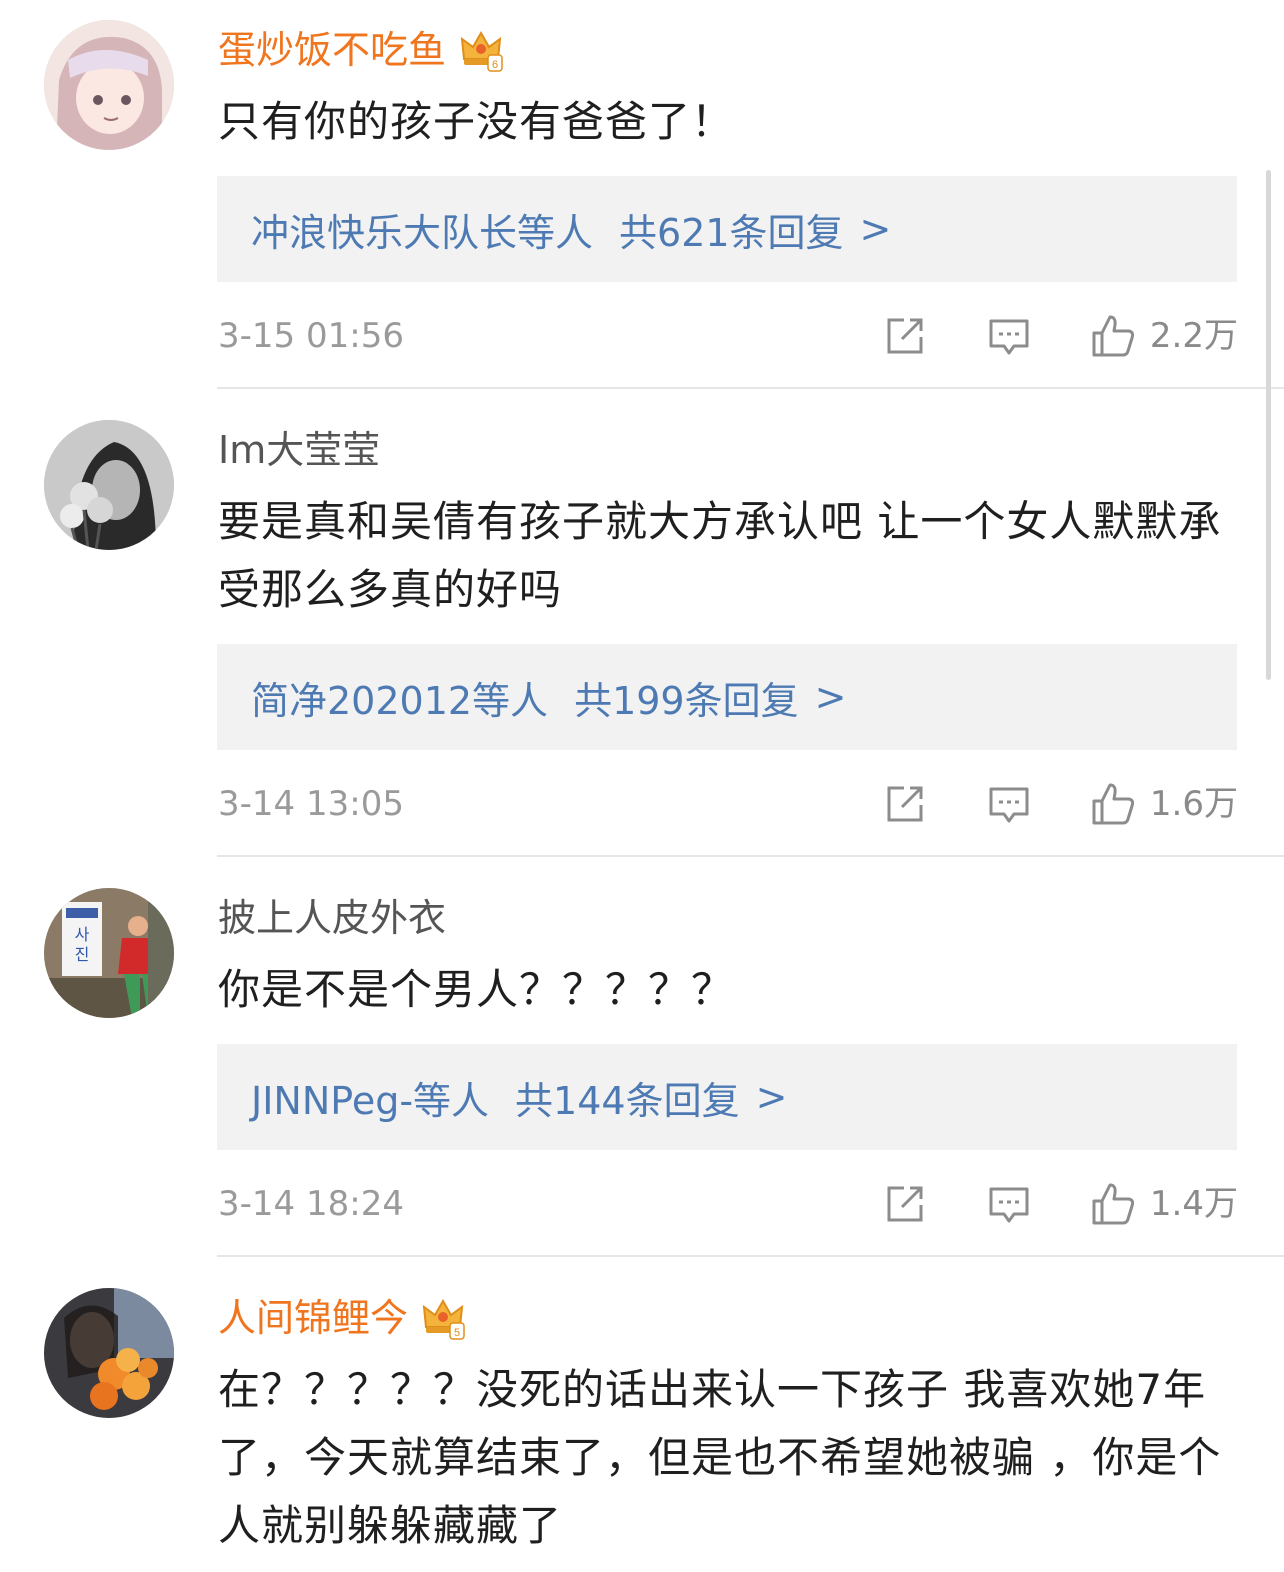  What do you see at coordinates (1193, 336) in the screenshot?
I see `like-count: 2.2万` at bounding box center [1193, 336].